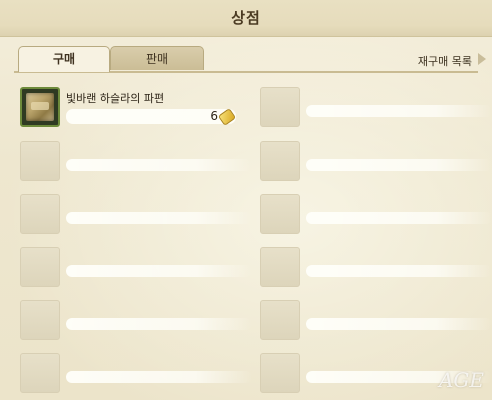 The image size is (492, 400). What do you see at coordinates (64, 59) in the screenshot?
I see `tab-buy: 구매` at bounding box center [64, 59].